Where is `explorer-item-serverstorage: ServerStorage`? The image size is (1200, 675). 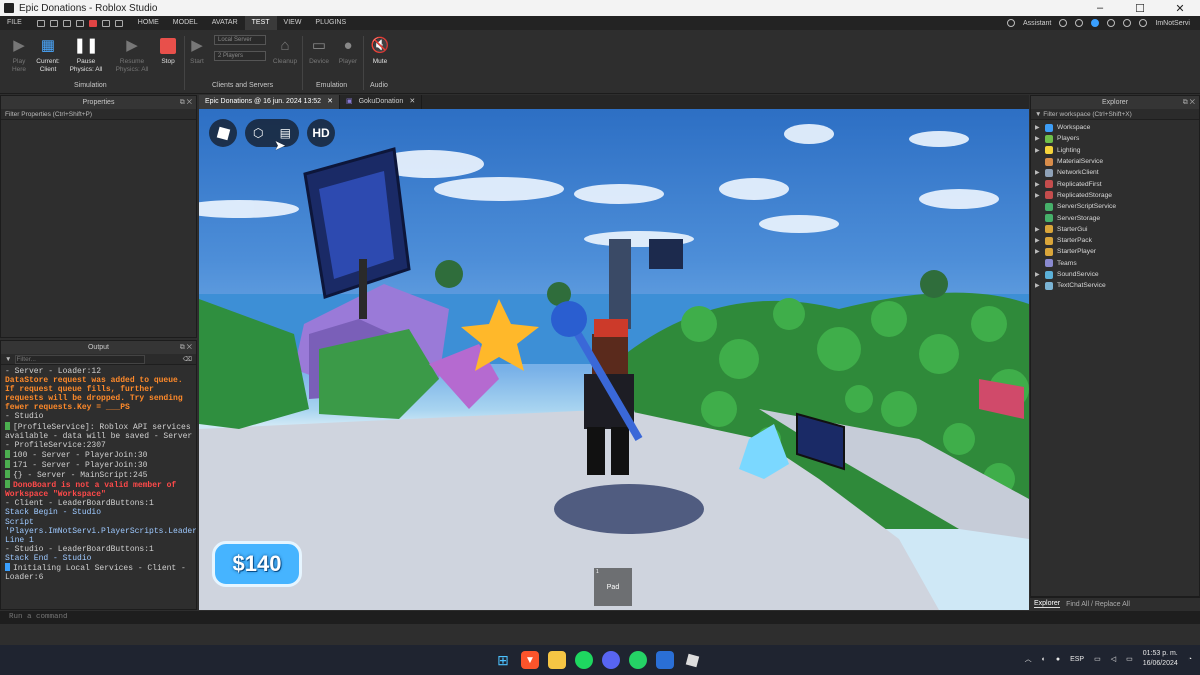
explorer-item-serverstorage: ServerStorage is located at coordinates (1115, 217).